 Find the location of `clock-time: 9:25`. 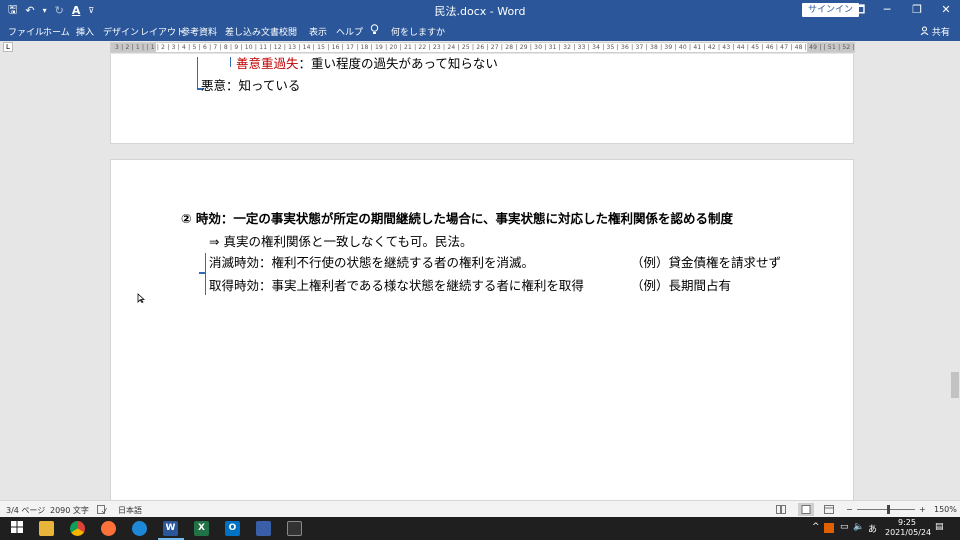

clock-time: 9:25 is located at coordinates (907, 522).